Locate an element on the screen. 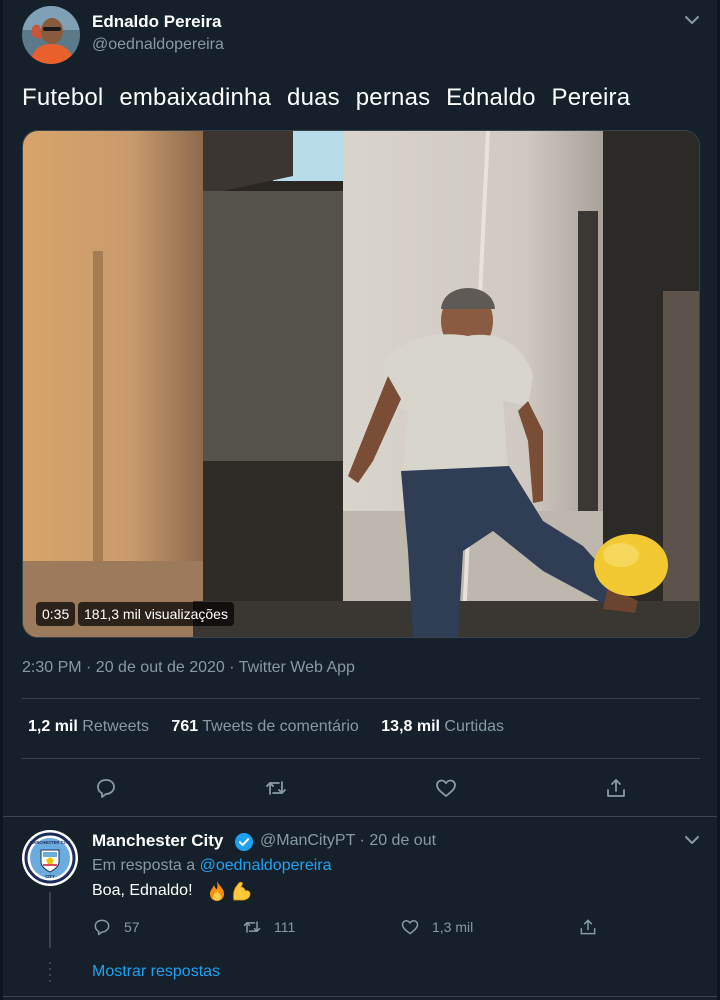 The width and height of the screenshot is (720, 1000). reply-retweet-button: 111 is located at coordinates (268, 927).